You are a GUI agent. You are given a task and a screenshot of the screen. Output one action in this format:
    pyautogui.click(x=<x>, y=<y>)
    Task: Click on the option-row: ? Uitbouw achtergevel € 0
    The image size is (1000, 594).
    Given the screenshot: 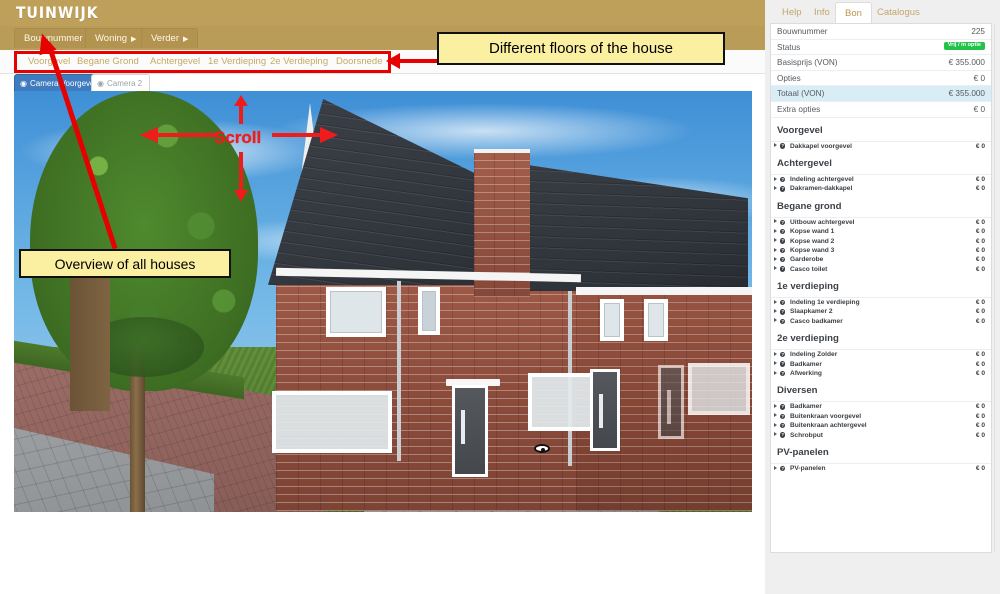 What is the action you would take?
    pyautogui.click(x=881, y=222)
    